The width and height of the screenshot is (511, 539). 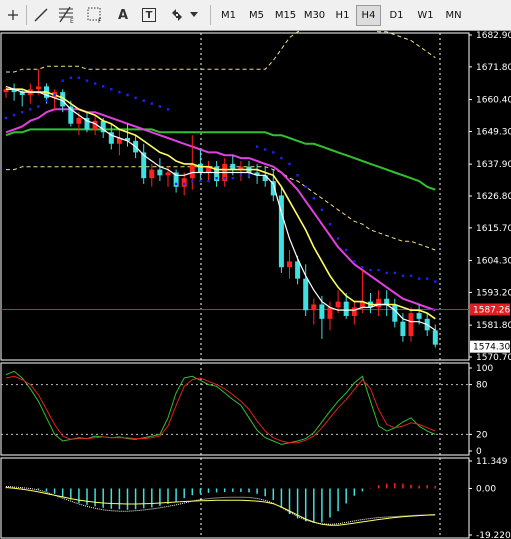 What do you see at coordinates (425, 15) in the screenshot?
I see `timeframe-w1: W1` at bounding box center [425, 15].